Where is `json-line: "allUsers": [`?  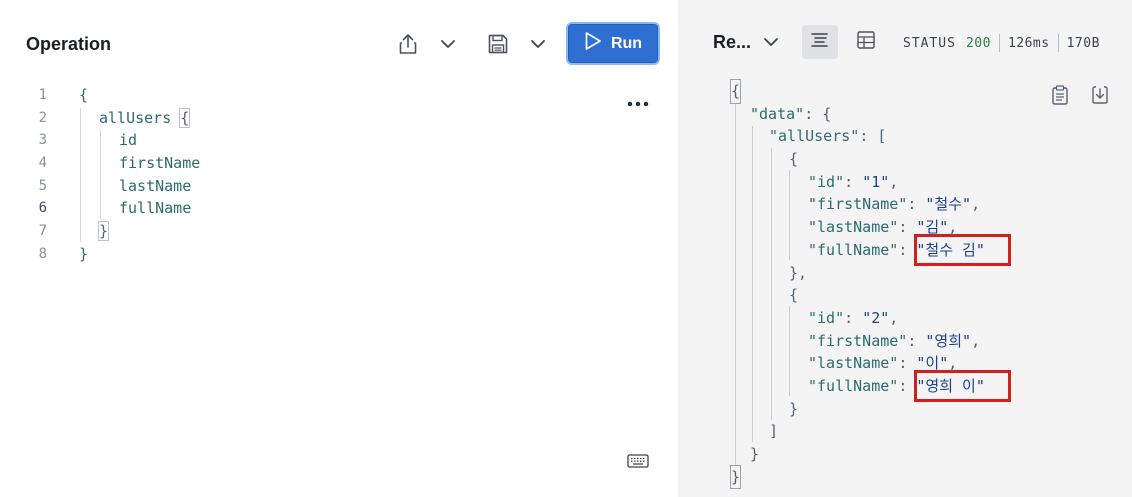 json-line: "allUsers": [ is located at coordinates (828, 136).